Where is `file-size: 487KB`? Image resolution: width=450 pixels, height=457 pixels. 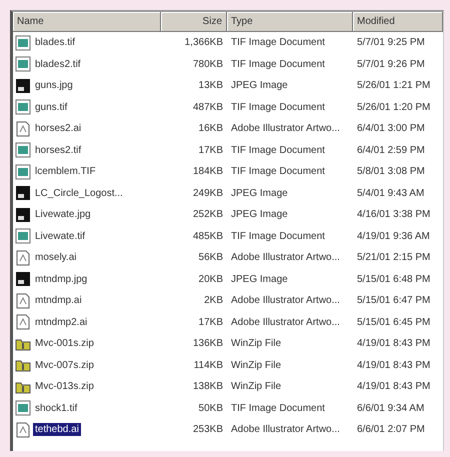 file-size: 487KB is located at coordinates (208, 107).